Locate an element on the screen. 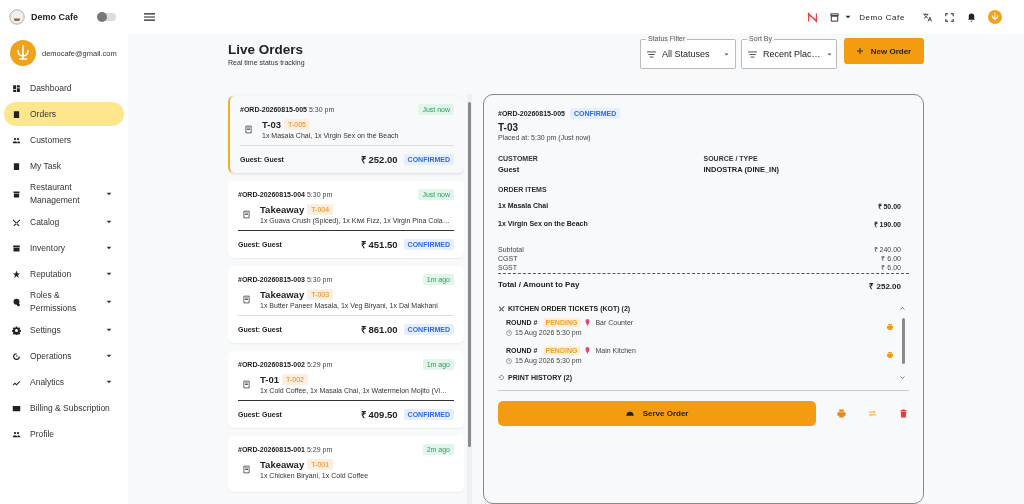 The height and width of the screenshot is (504, 1024). sidebar-item: Dashboard is located at coordinates (64, 88).